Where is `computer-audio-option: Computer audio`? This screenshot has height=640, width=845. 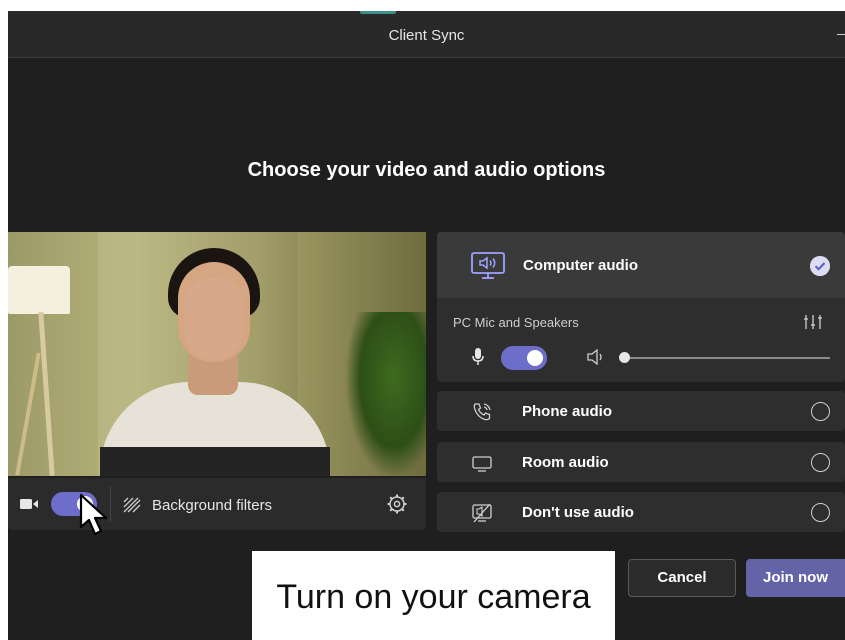 computer-audio-option: Computer audio is located at coordinates (641, 265).